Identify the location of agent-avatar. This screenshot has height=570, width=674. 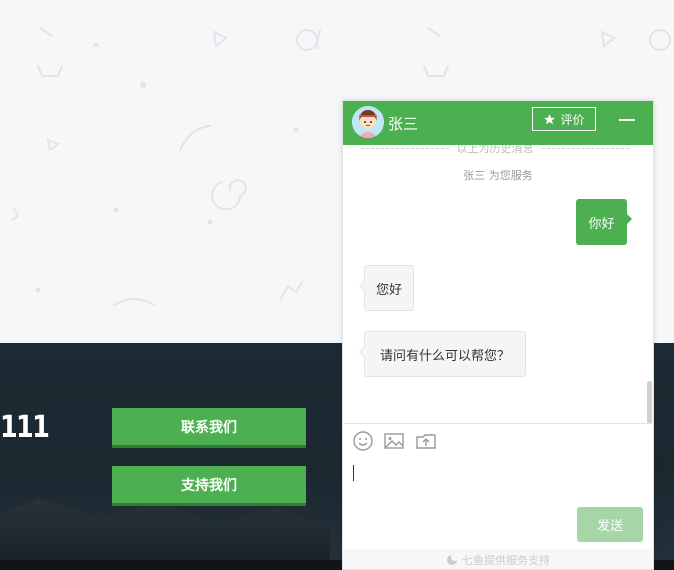
(368, 122).